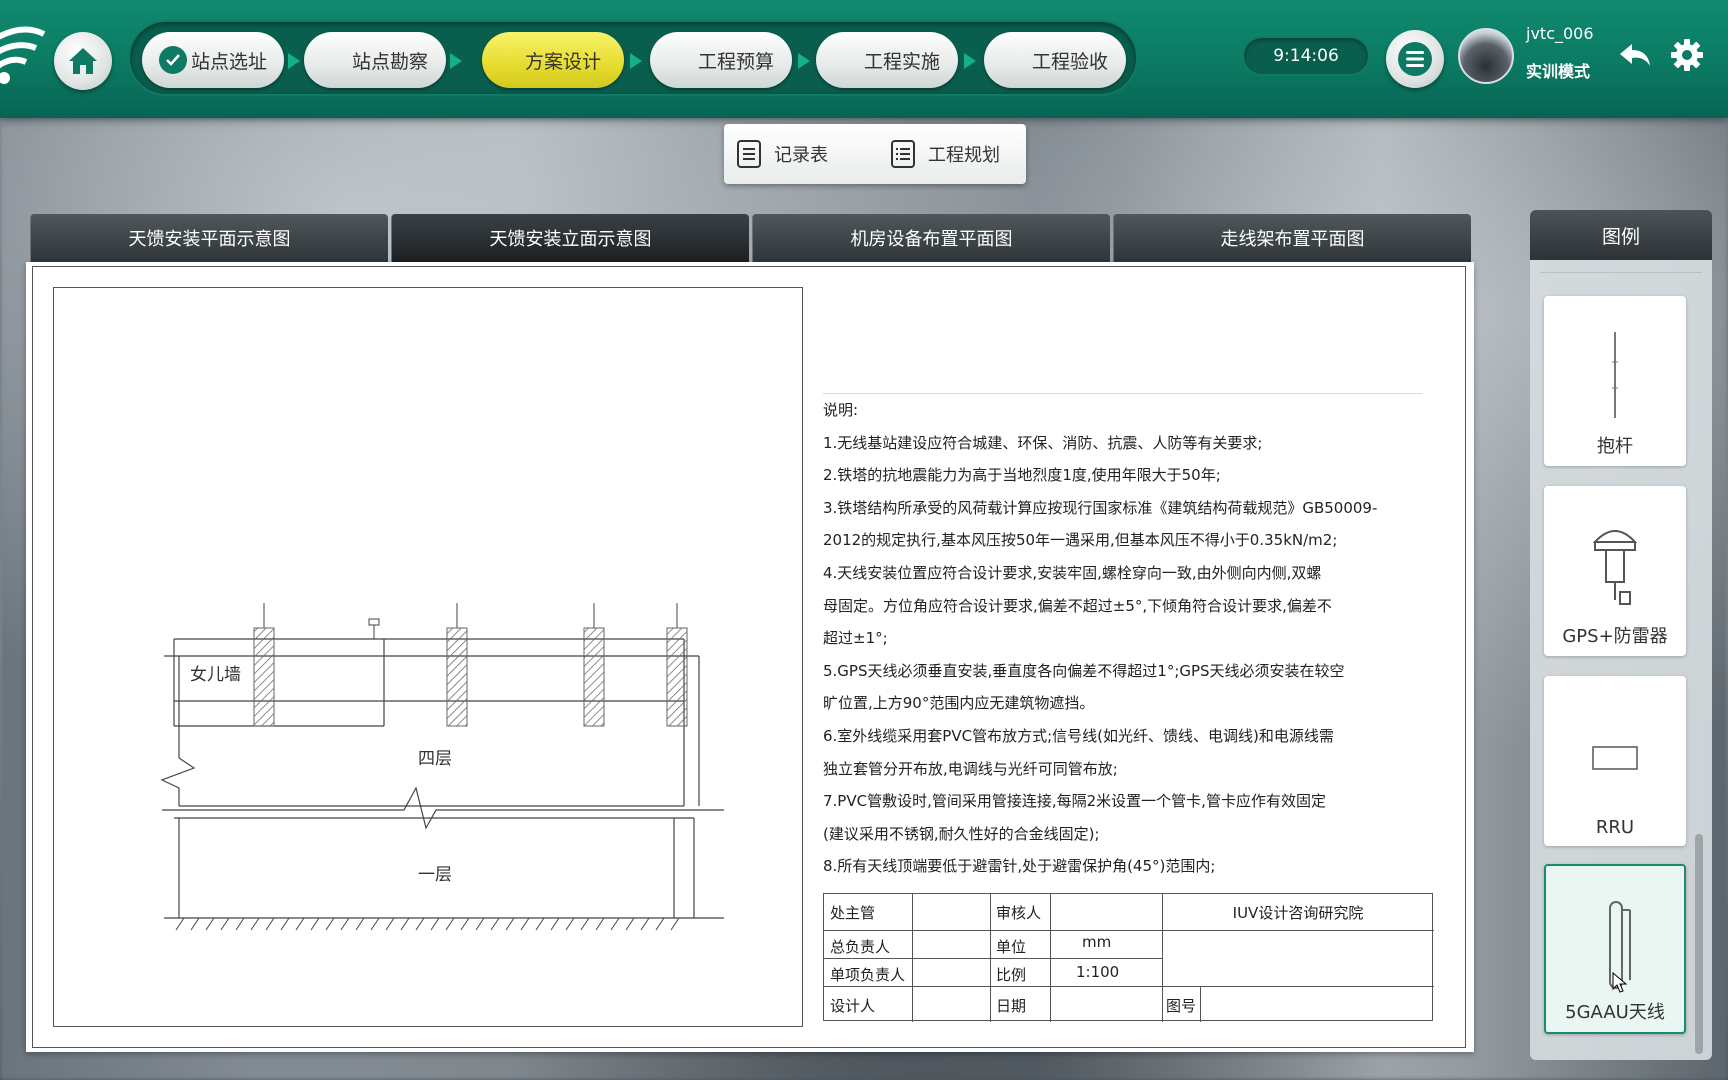 This screenshot has height=1080, width=1728. I want to click on note-line: 母固定。方位角应符合设计要求,偏差不超过±5°,下倾角符合设计要求,偏差不, so click(1077, 605).